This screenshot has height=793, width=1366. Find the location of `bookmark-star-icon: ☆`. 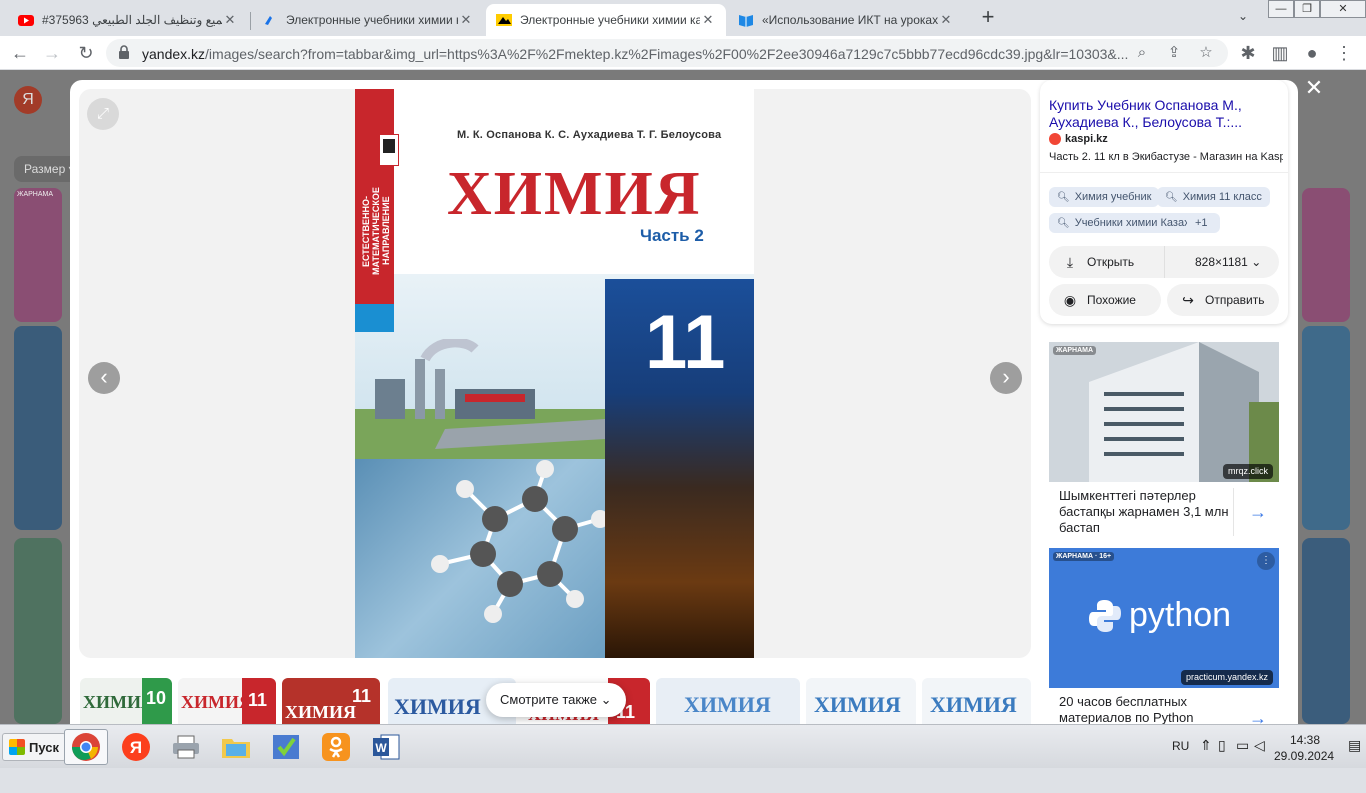

bookmark-star-icon: ☆ is located at coordinates (1206, 53).